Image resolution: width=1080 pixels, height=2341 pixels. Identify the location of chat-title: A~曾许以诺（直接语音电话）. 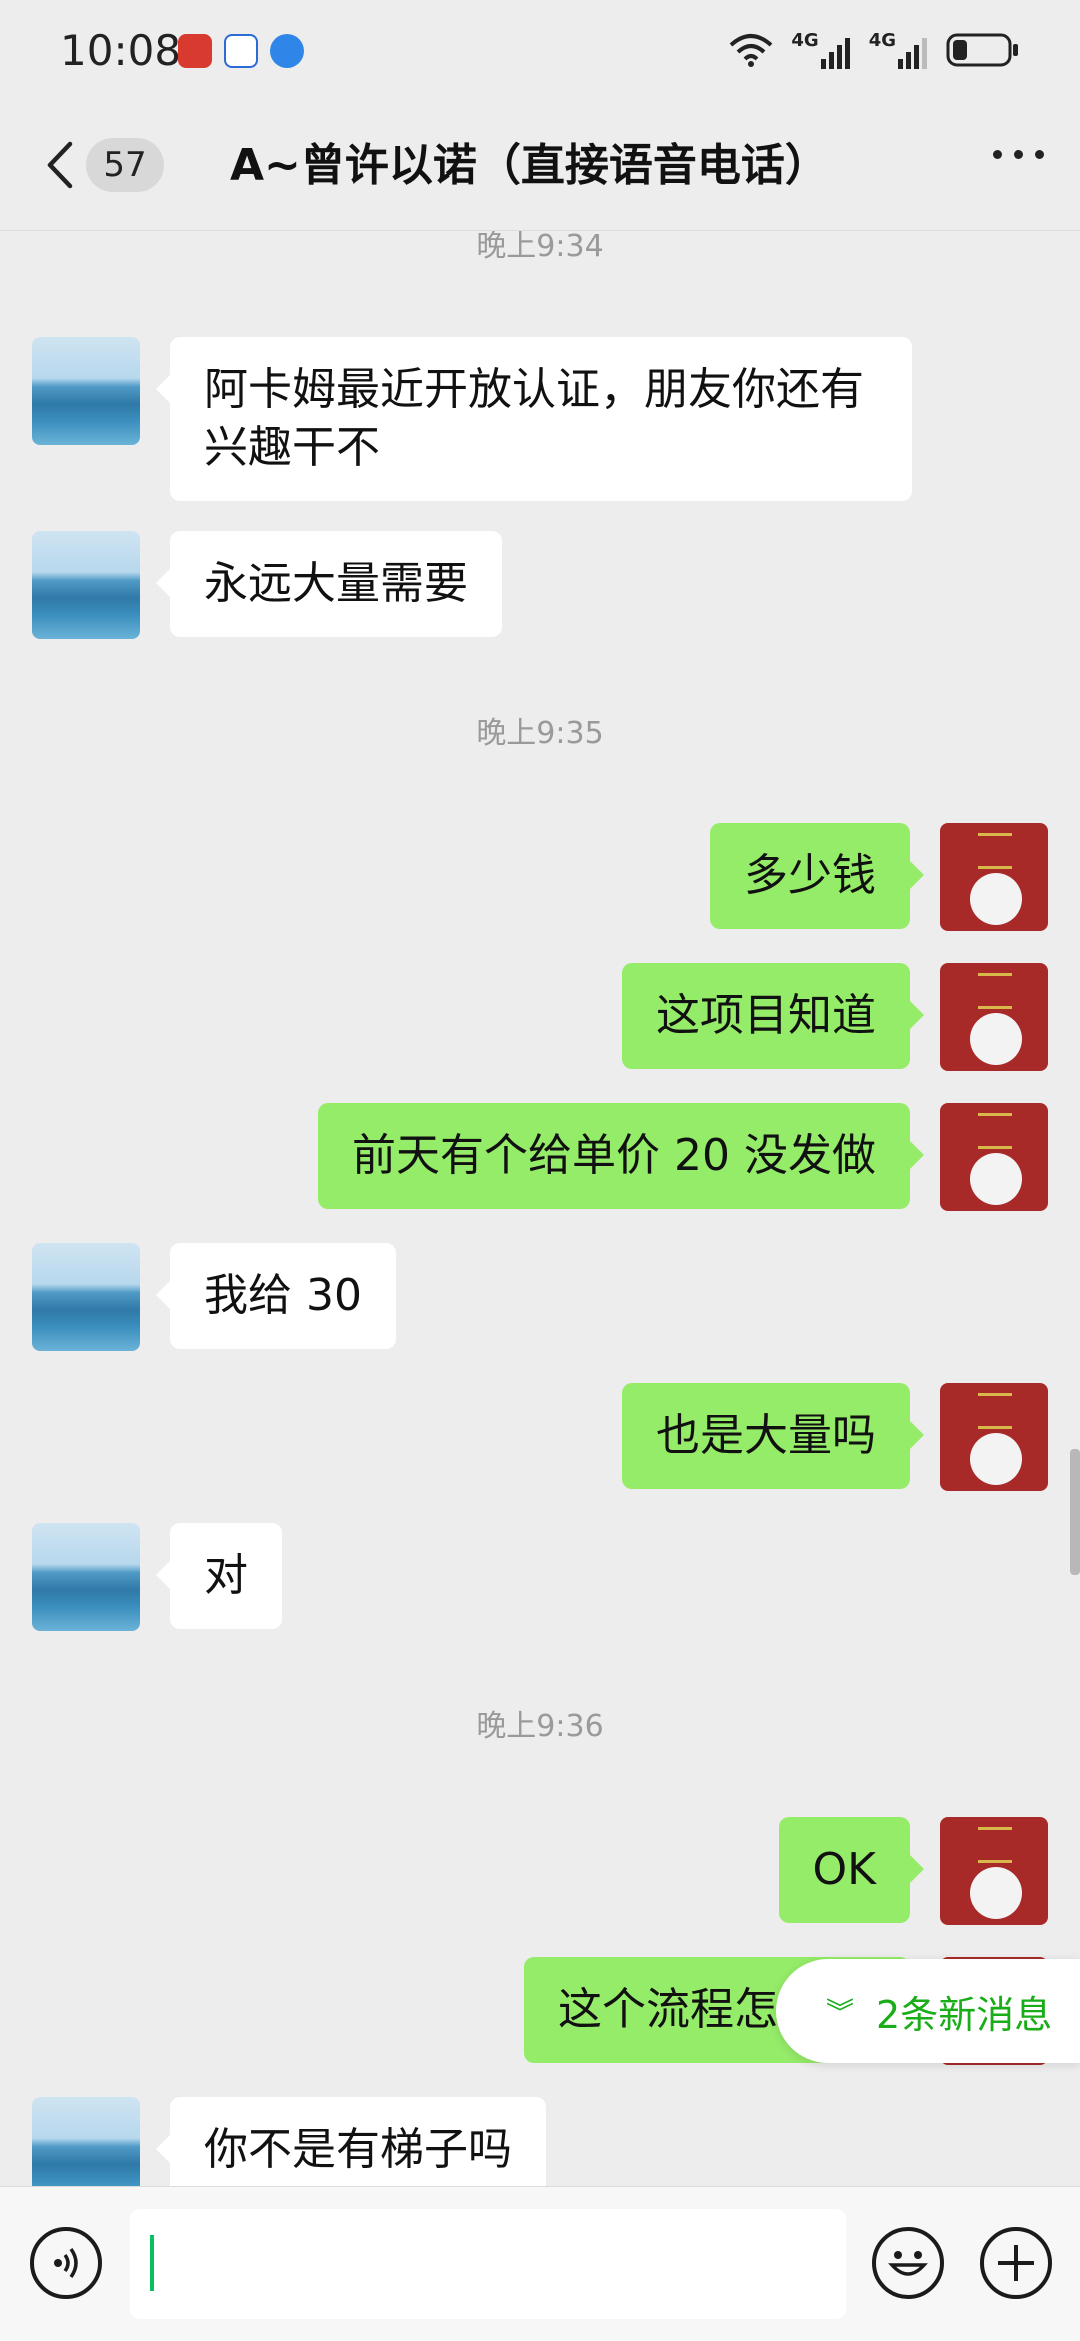
(529, 166).